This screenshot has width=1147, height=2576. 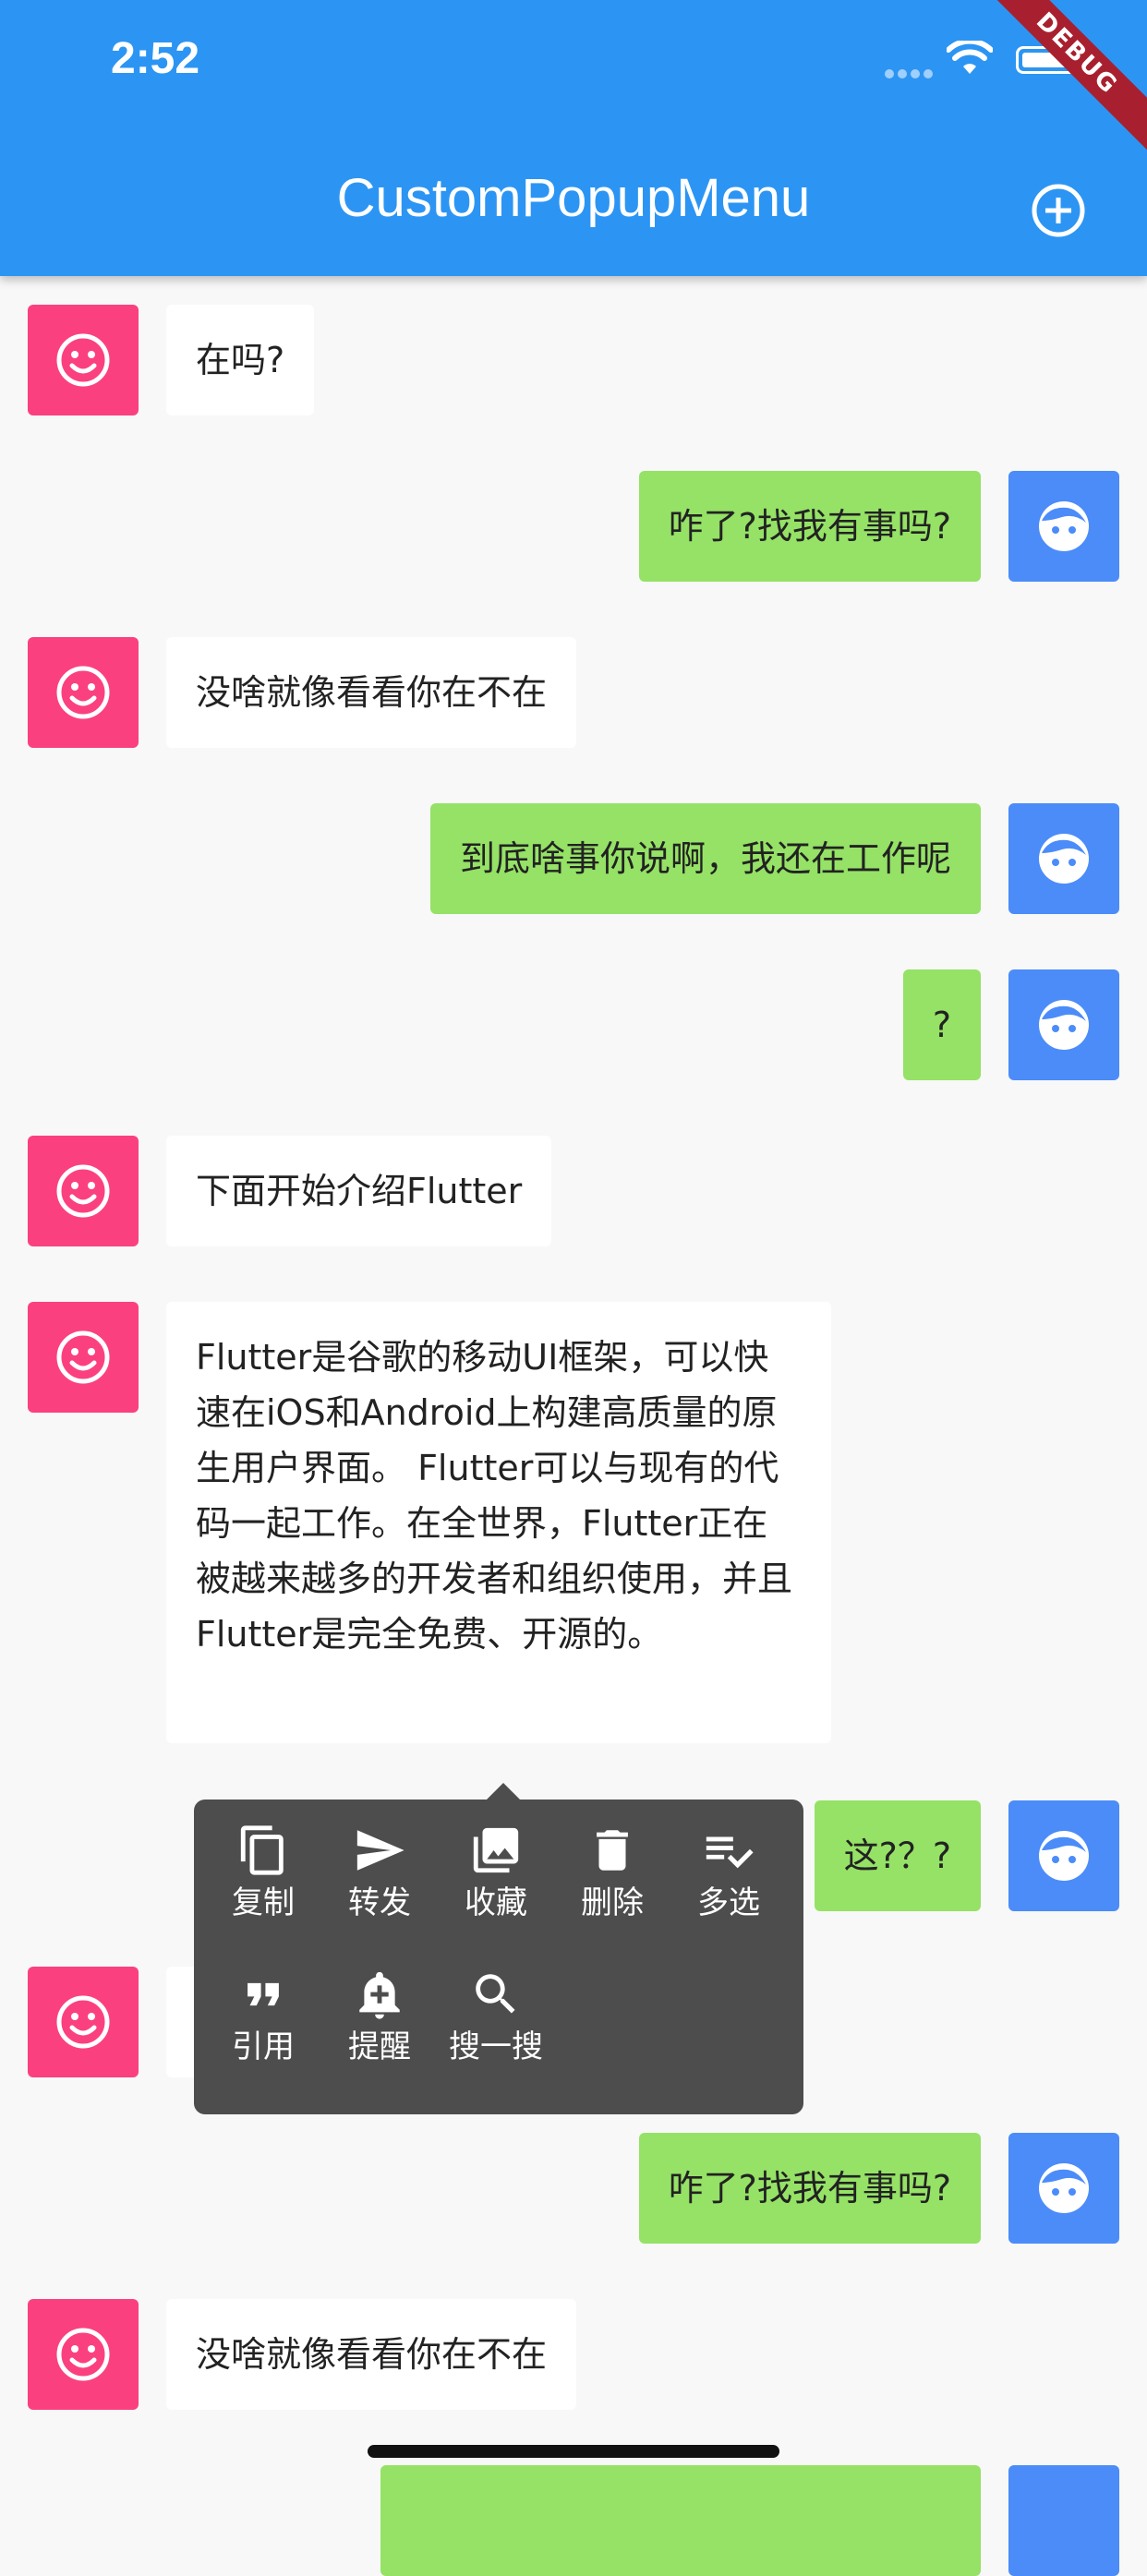 What do you see at coordinates (612, 1902) in the screenshot?
I see `menu-item-label: 删除` at bounding box center [612, 1902].